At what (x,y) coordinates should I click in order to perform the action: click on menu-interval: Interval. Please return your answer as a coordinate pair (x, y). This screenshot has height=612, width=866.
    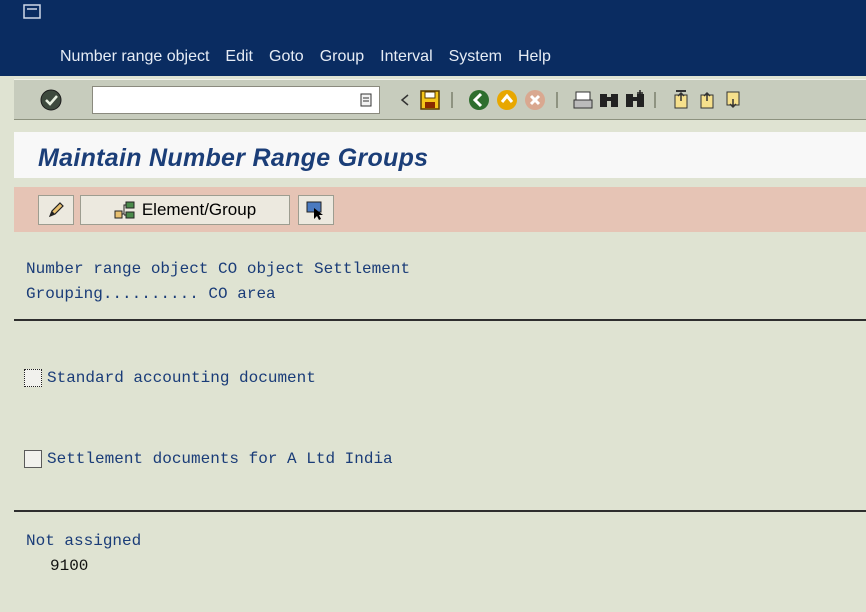
    Looking at the image, I should click on (406, 57).